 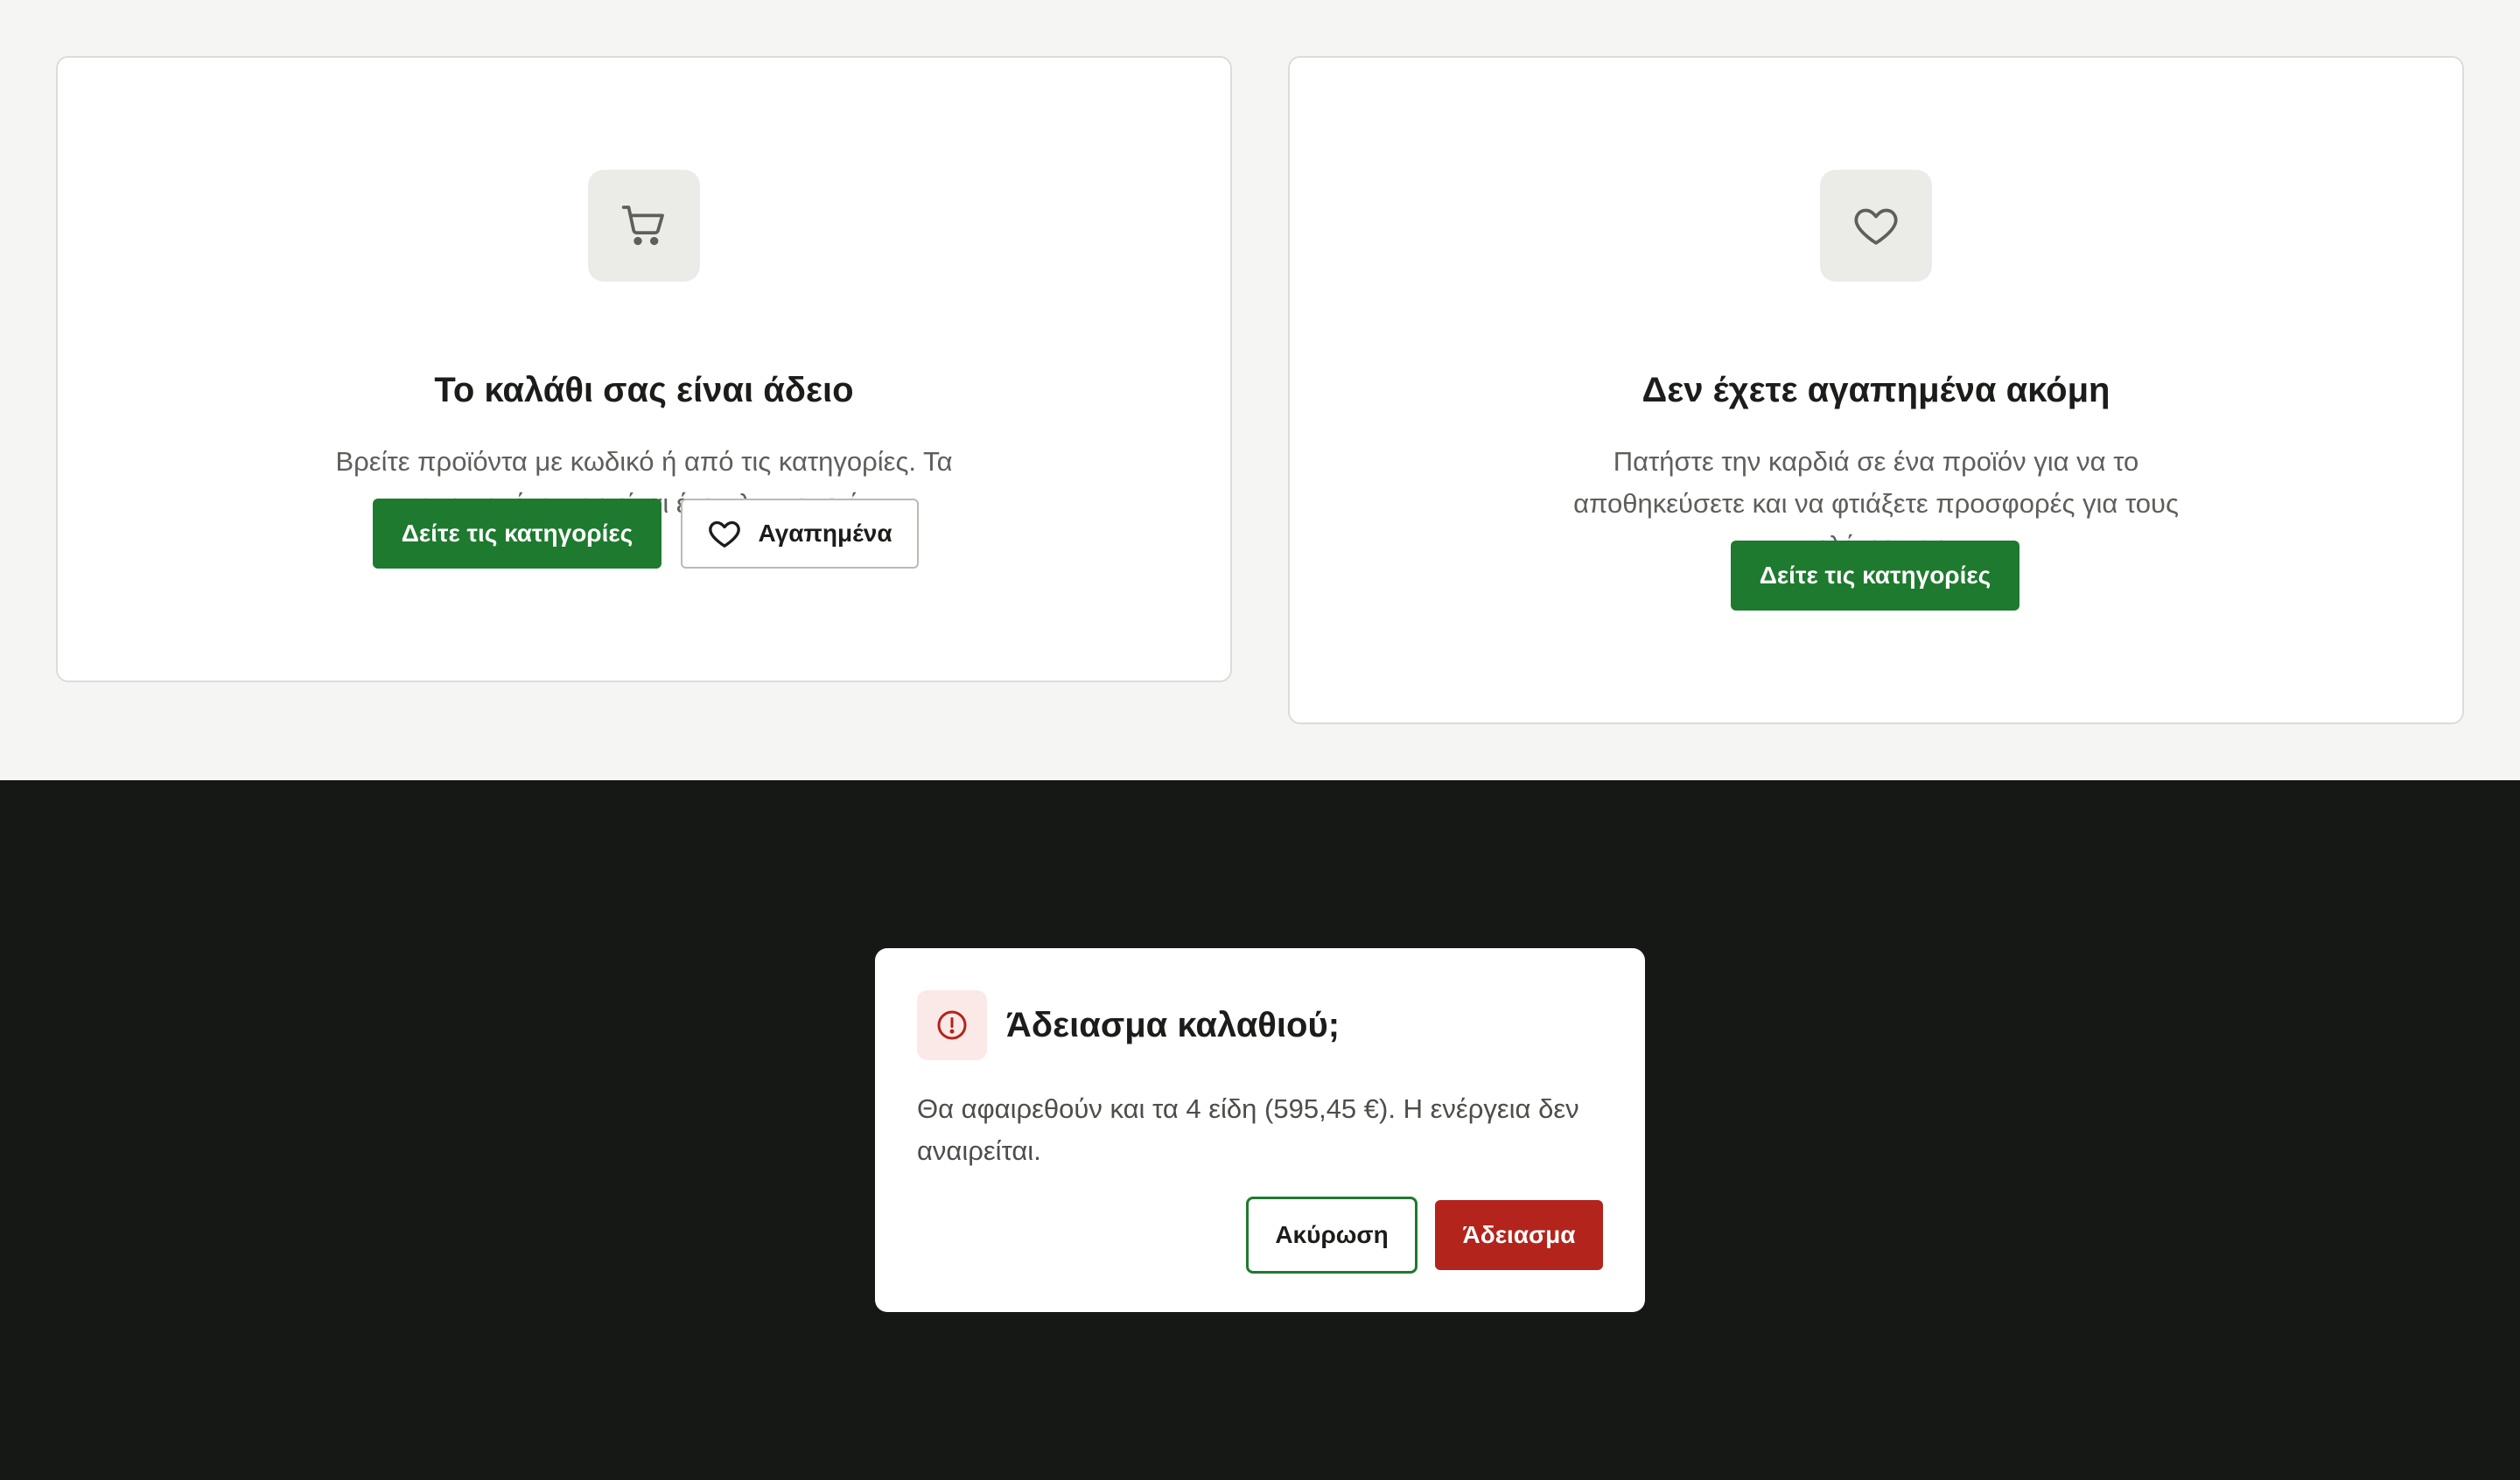 I want to click on dialog-title: Άδειασμα καλαθιού;, so click(x=1173, y=1025).